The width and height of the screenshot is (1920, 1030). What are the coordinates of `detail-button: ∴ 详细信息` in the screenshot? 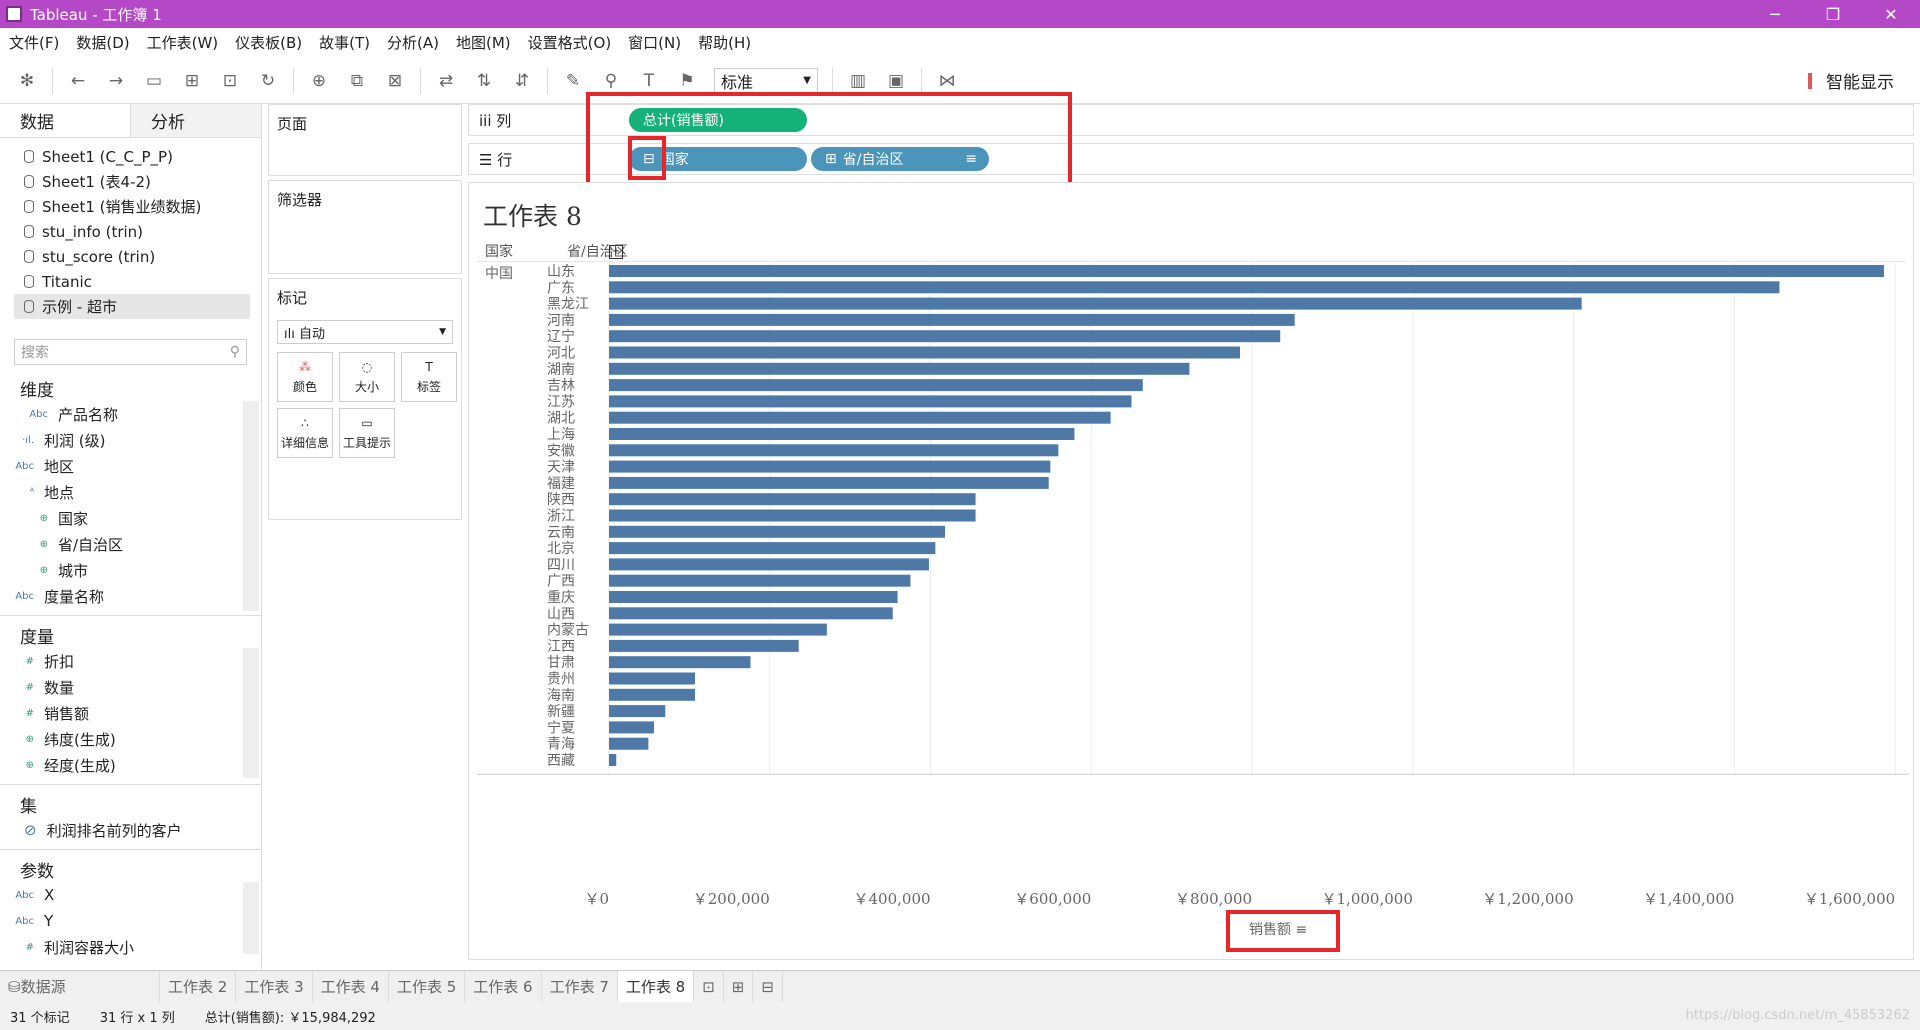 It's located at (305, 433).